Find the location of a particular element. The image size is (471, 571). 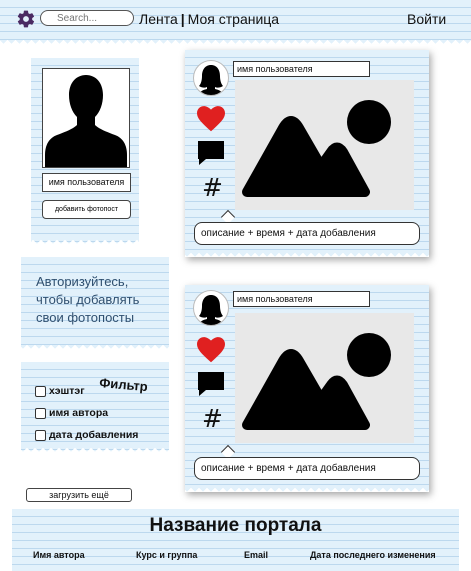

filter-option-author: имя автора is located at coordinates (71, 413).